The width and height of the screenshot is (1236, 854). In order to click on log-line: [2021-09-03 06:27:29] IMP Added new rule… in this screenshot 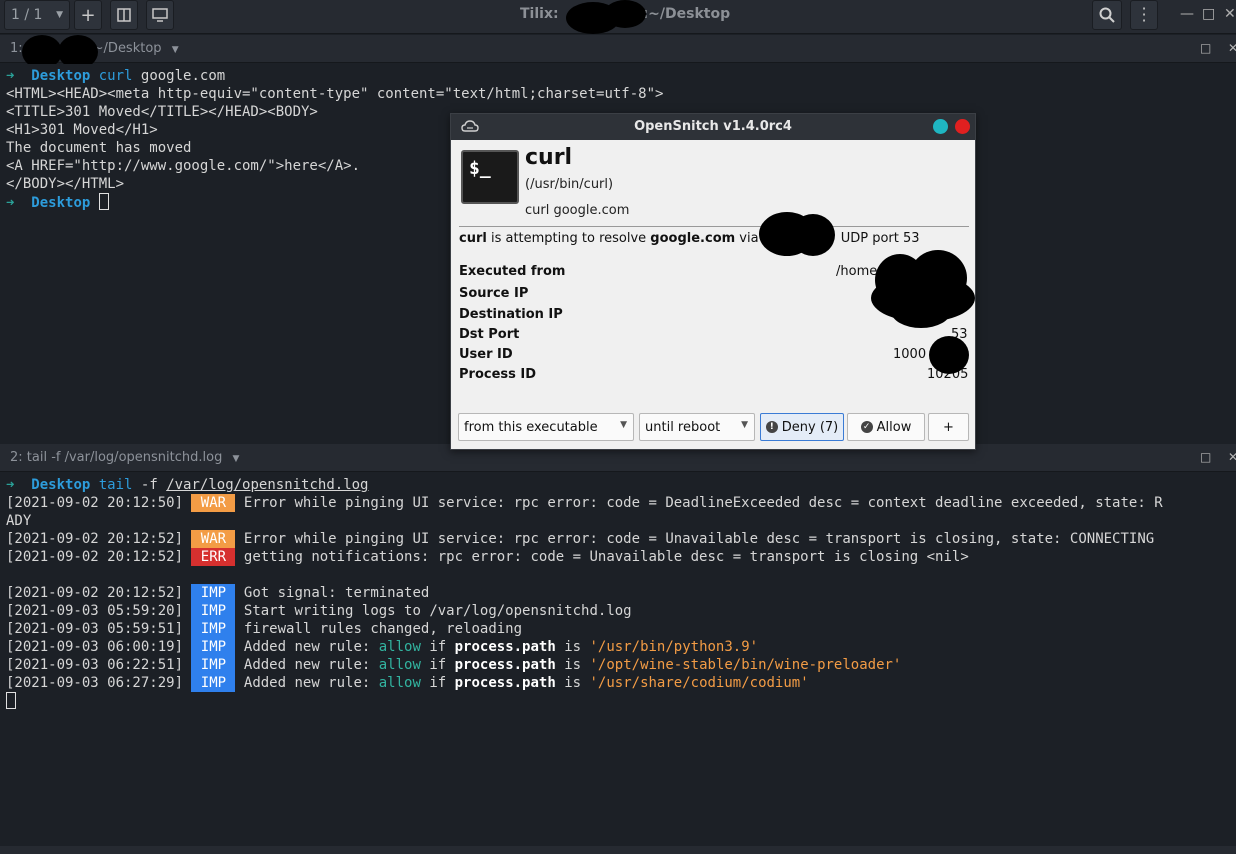, I will do `click(407, 683)`.